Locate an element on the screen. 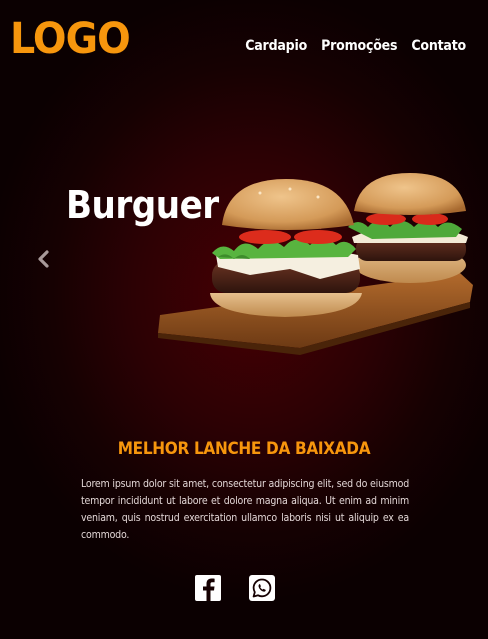  logo: LOGO is located at coordinates (70, 39).